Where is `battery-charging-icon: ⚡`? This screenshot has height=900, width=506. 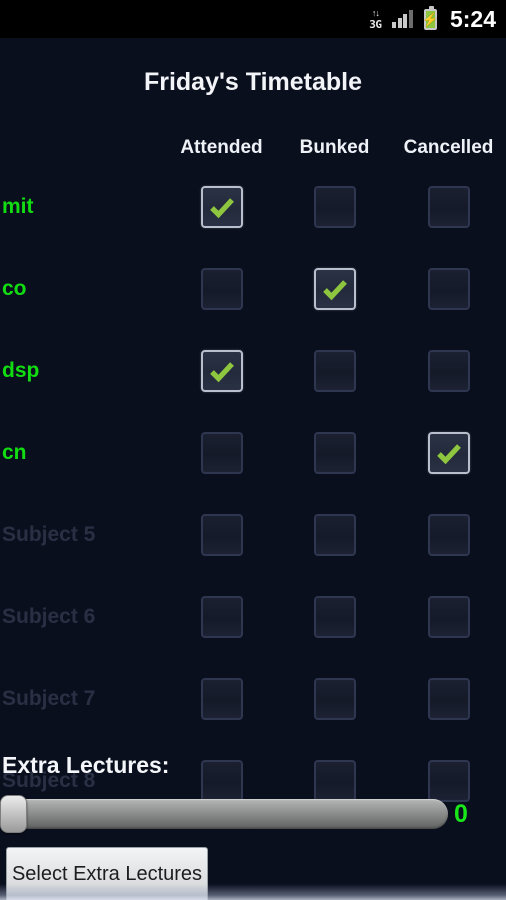 battery-charging-icon: ⚡ is located at coordinates (430, 17).